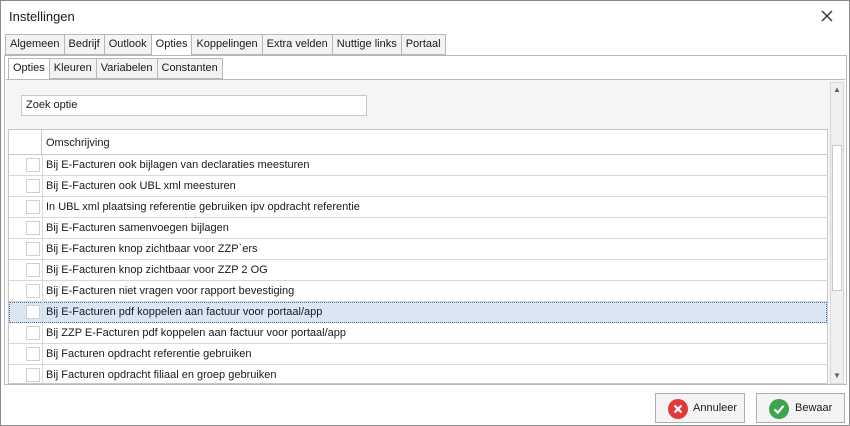  Describe the element at coordinates (423, 44) in the screenshot. I see `tab-portaal: Portaal` at that location.